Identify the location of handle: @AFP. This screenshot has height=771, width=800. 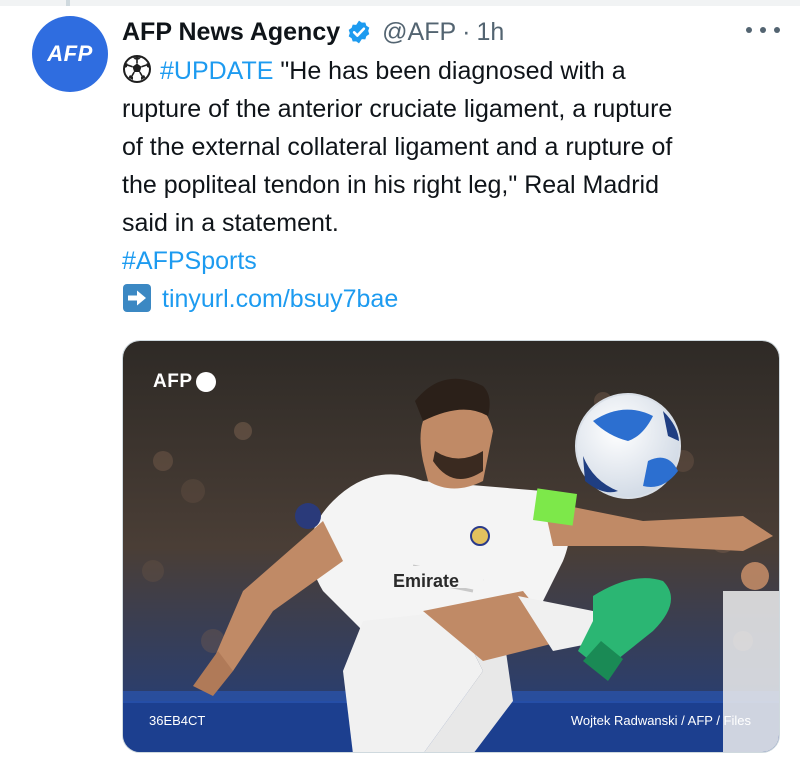
(419, 32).